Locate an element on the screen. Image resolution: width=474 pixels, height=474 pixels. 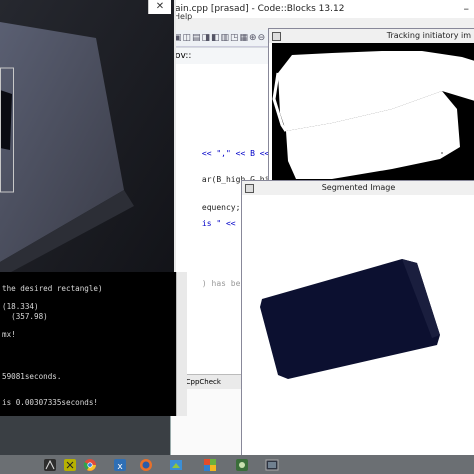
tracking-title: Tracking initiatory im is located at coordinates (428, 35).